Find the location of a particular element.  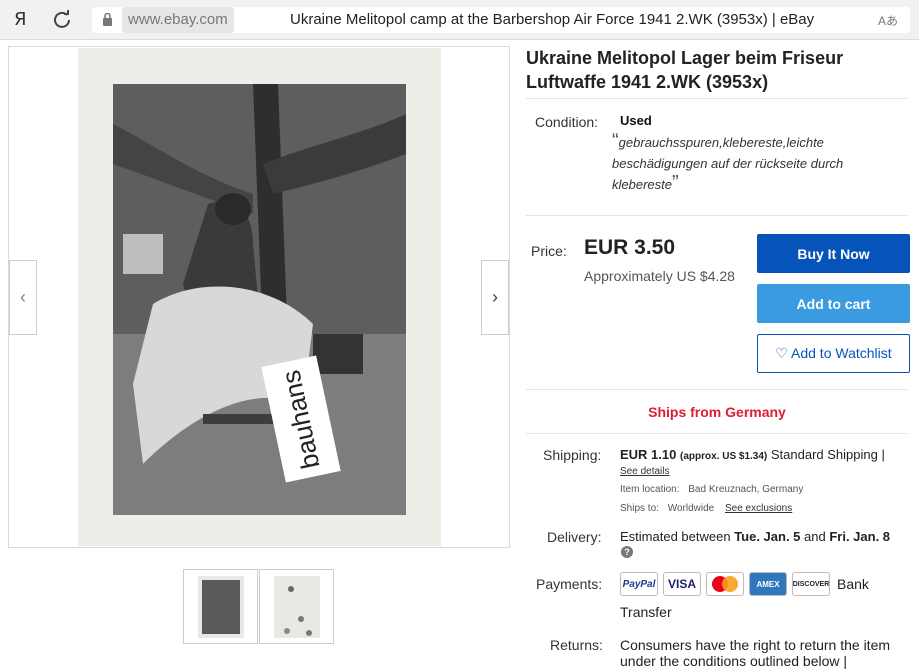

ships-to: Ships to: Worldwide See exclusions is located at coordinates (706, 508).